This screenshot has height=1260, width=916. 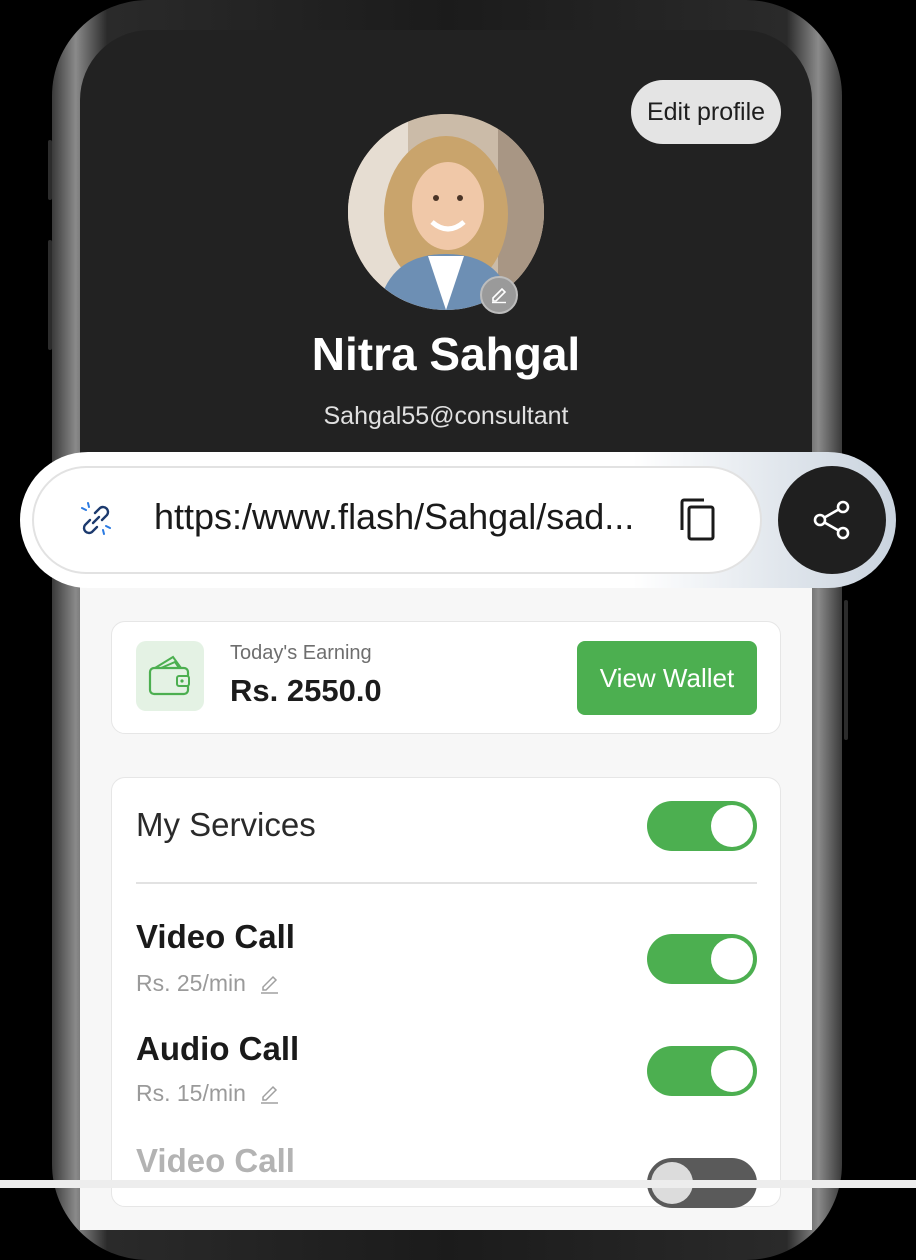 I want to click on avatar, so click(x=446, y=212).